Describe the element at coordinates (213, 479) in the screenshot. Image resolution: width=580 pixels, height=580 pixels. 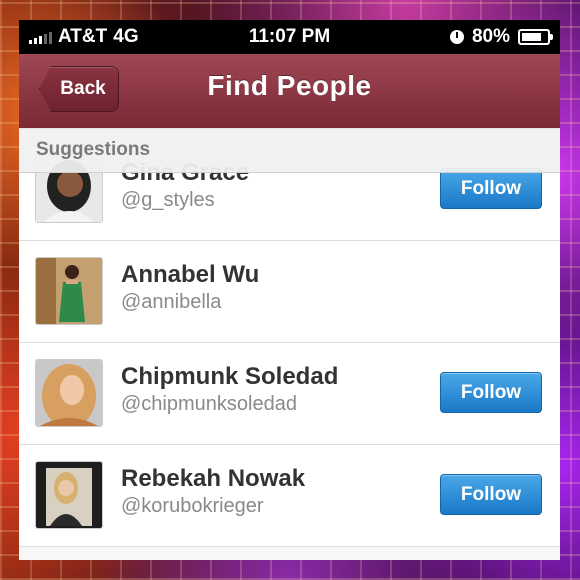
I see `person-name: Rebekah Nowak` at that location.